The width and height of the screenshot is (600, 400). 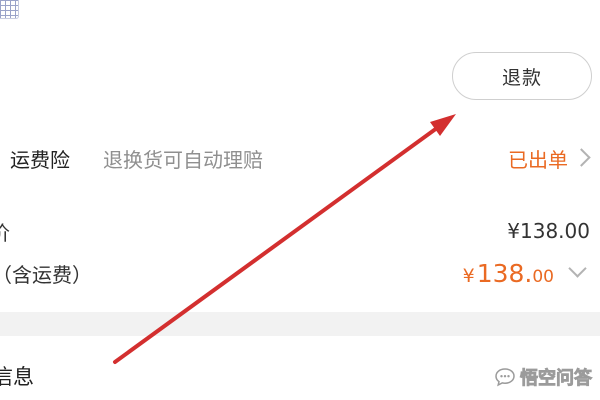 What do you see at coordinates (17, 377) in the screenshot?
I see `info-section-label: 信息` at bounding box center [17, 377].